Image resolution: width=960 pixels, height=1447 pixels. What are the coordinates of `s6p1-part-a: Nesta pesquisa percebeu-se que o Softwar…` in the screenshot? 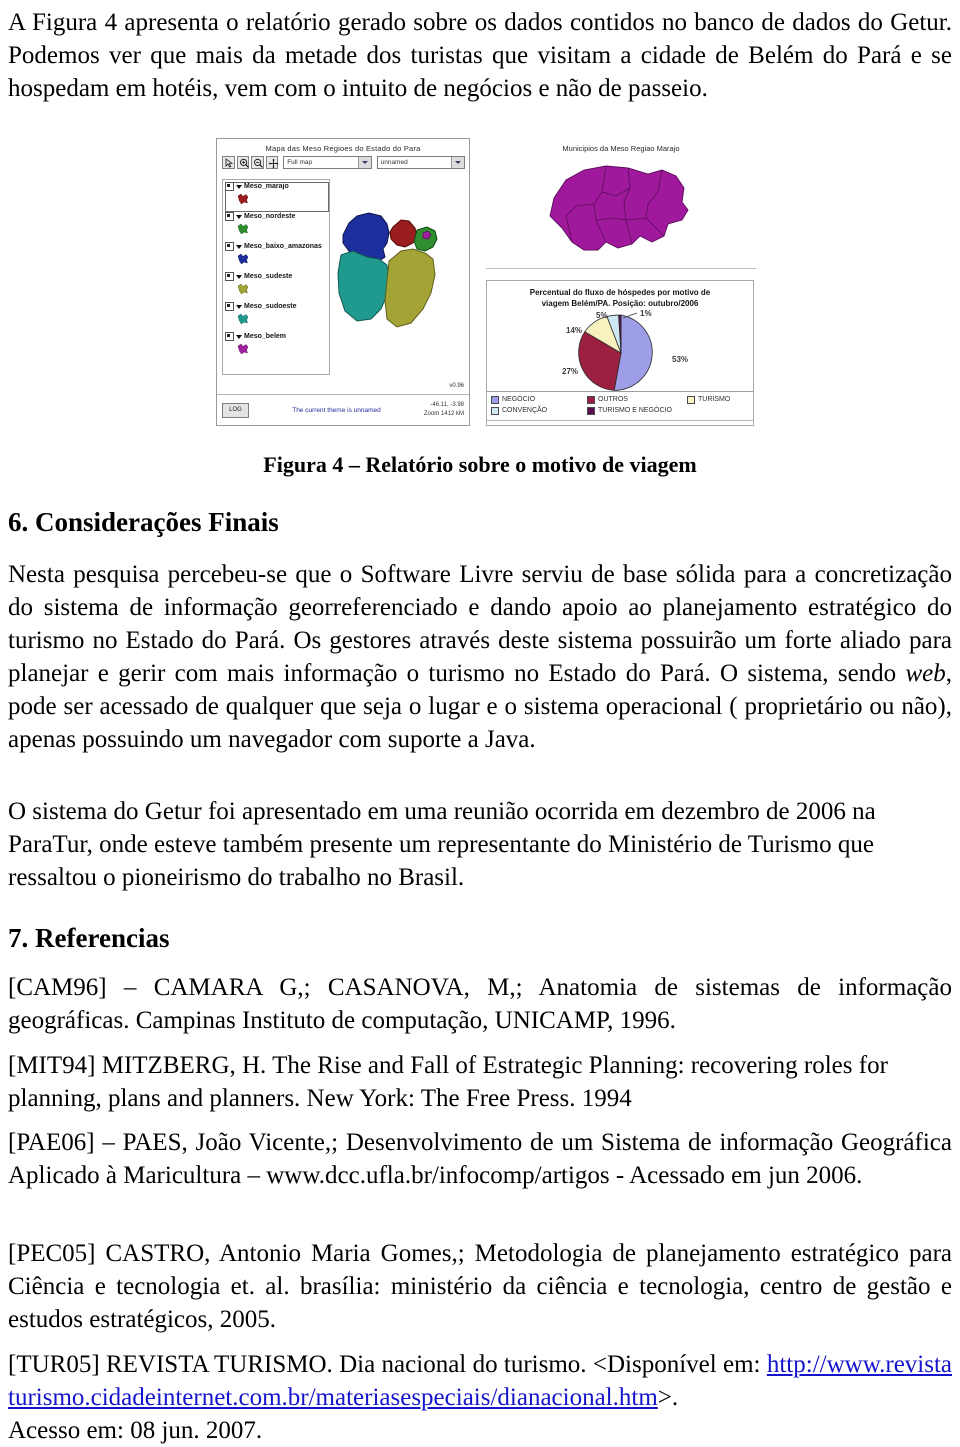 It's located at (480, 624).